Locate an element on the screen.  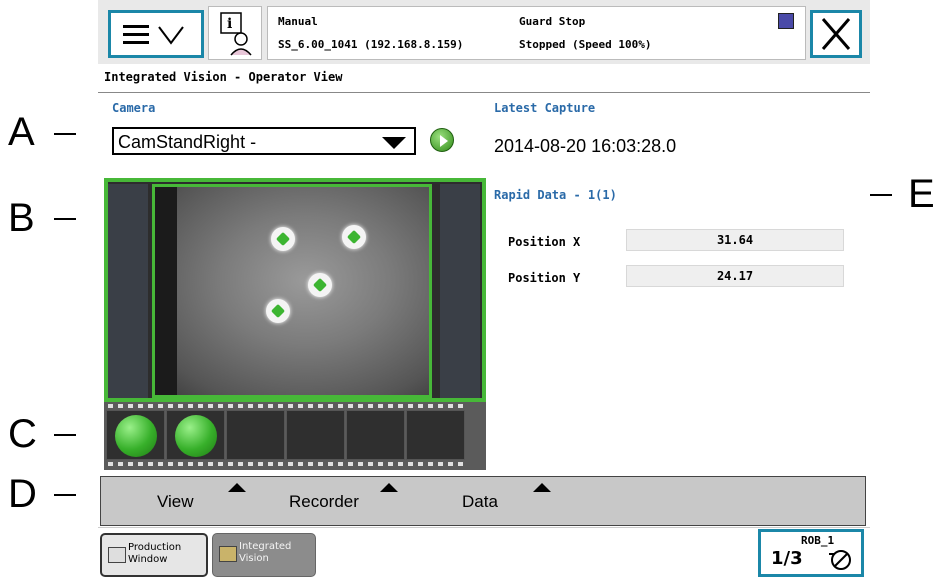
film-holes-bottom is located at coordinates (286, 464).